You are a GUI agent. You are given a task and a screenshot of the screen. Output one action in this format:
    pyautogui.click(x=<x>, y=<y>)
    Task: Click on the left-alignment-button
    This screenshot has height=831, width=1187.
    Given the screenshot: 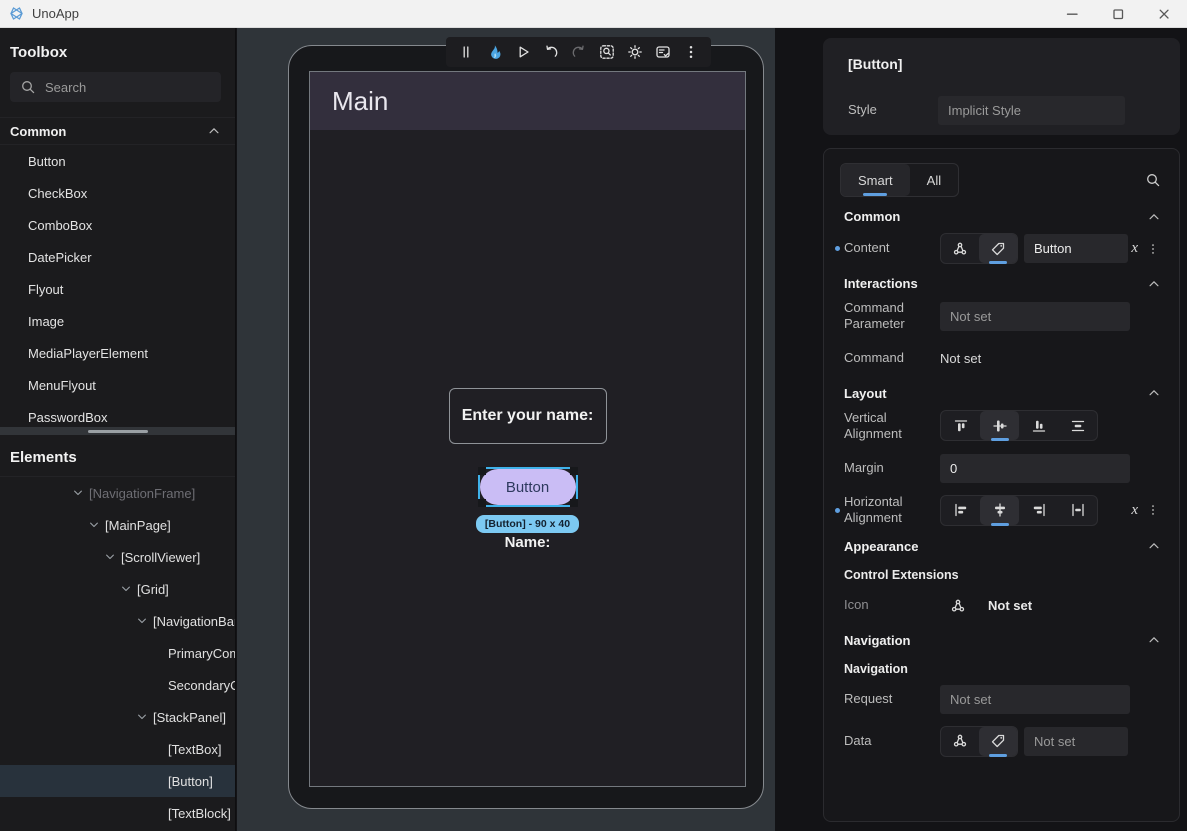 What is the action you would take?
    pyautogui.click(x=960, y=510)
    